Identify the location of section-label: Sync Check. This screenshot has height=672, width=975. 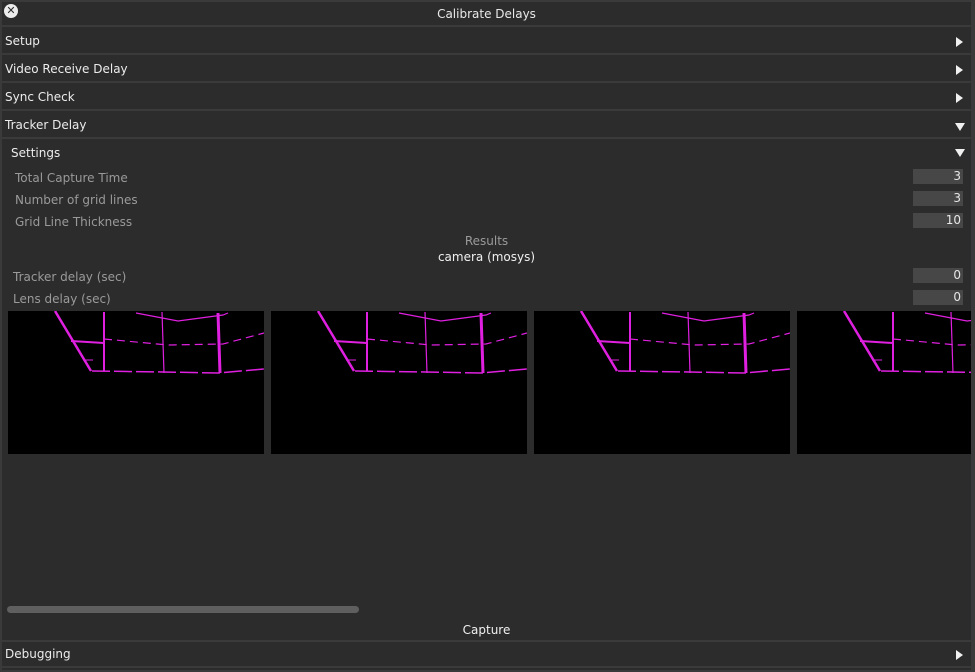
(40, 97).